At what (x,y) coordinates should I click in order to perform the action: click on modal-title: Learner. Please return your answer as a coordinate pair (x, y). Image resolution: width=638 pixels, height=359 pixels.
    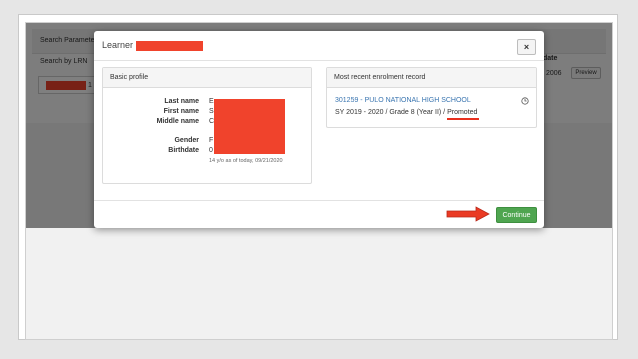
    Looking at the image, I should click on (118, 45).